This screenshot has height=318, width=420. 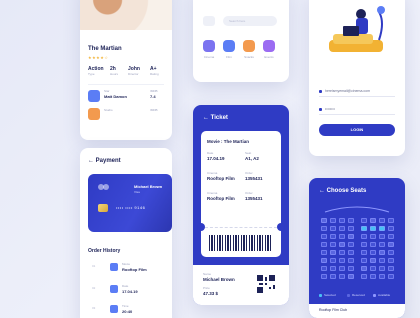 What do you see at coordinates (126, 264) in the screenshot?
I see `order-label: Movie` at bounding box center [126, 264].